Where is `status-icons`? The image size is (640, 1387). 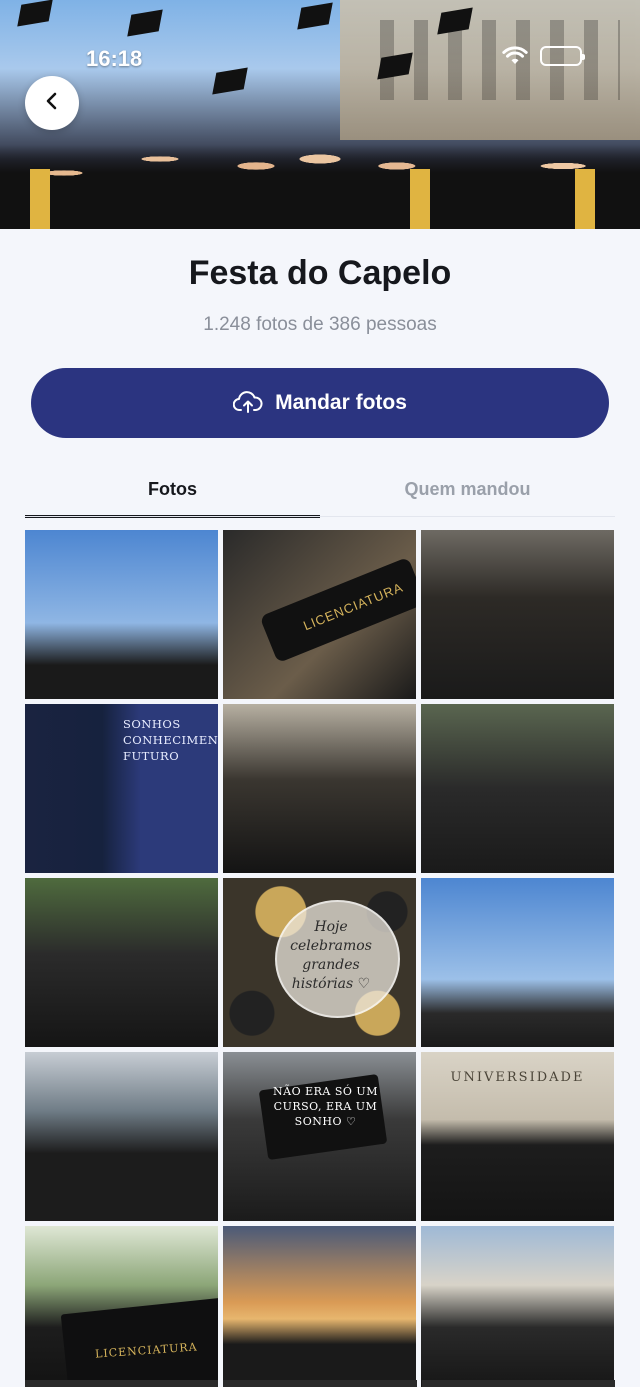
status-icons is located at coordinates (543, 56).